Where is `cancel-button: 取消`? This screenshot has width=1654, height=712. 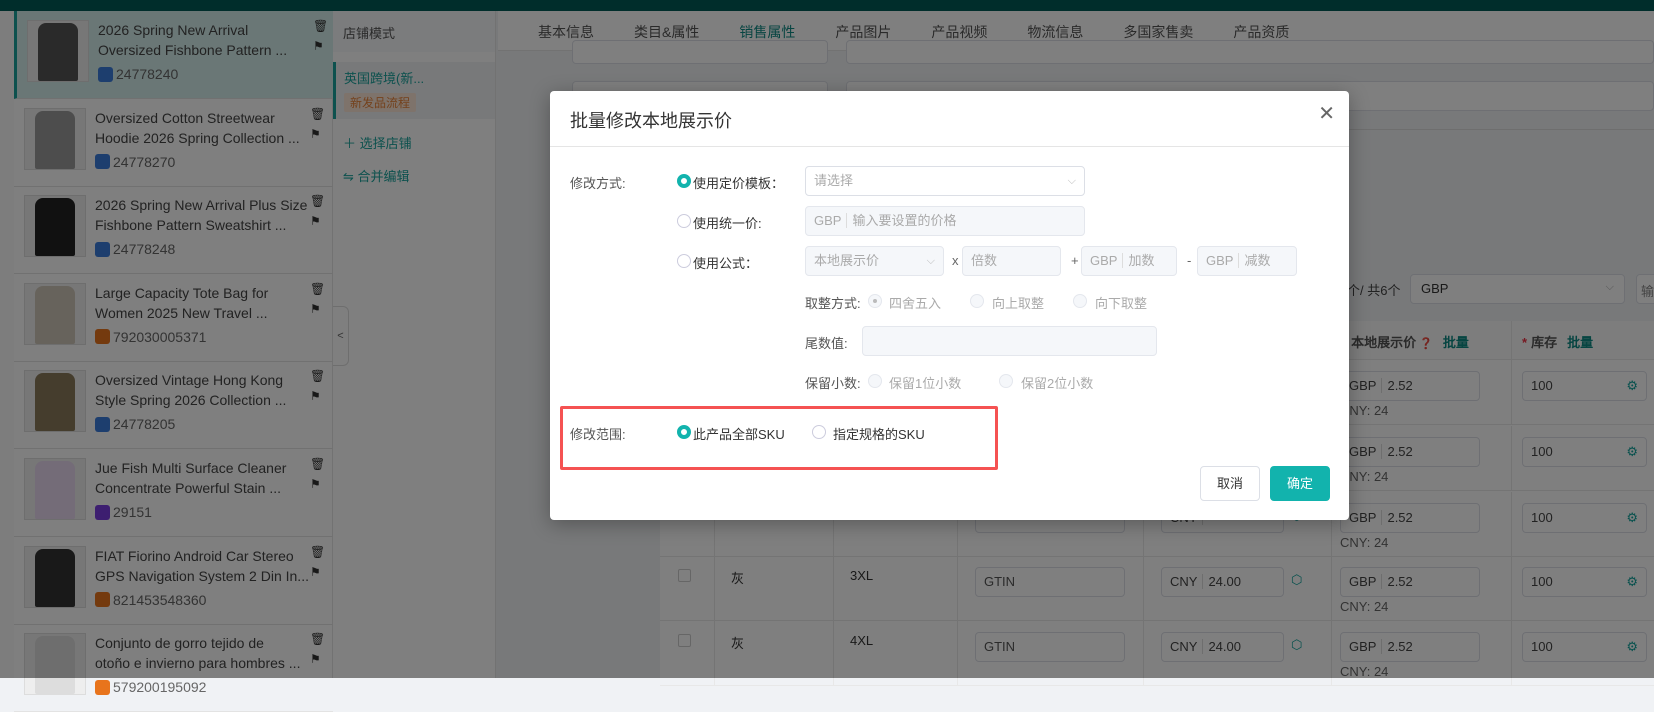 cancel-button: 取消 is located at coordinates (1230, 483).